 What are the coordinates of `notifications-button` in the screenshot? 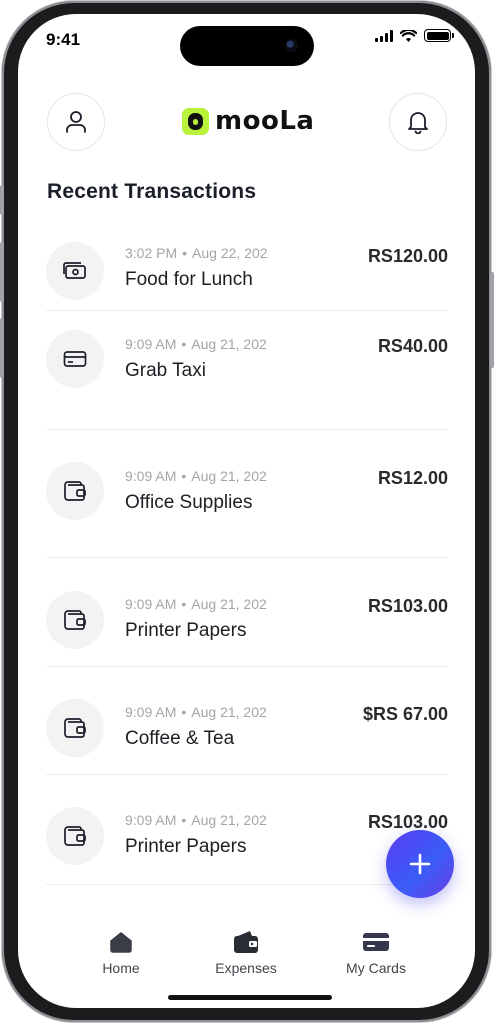 It's located at (418, 122).